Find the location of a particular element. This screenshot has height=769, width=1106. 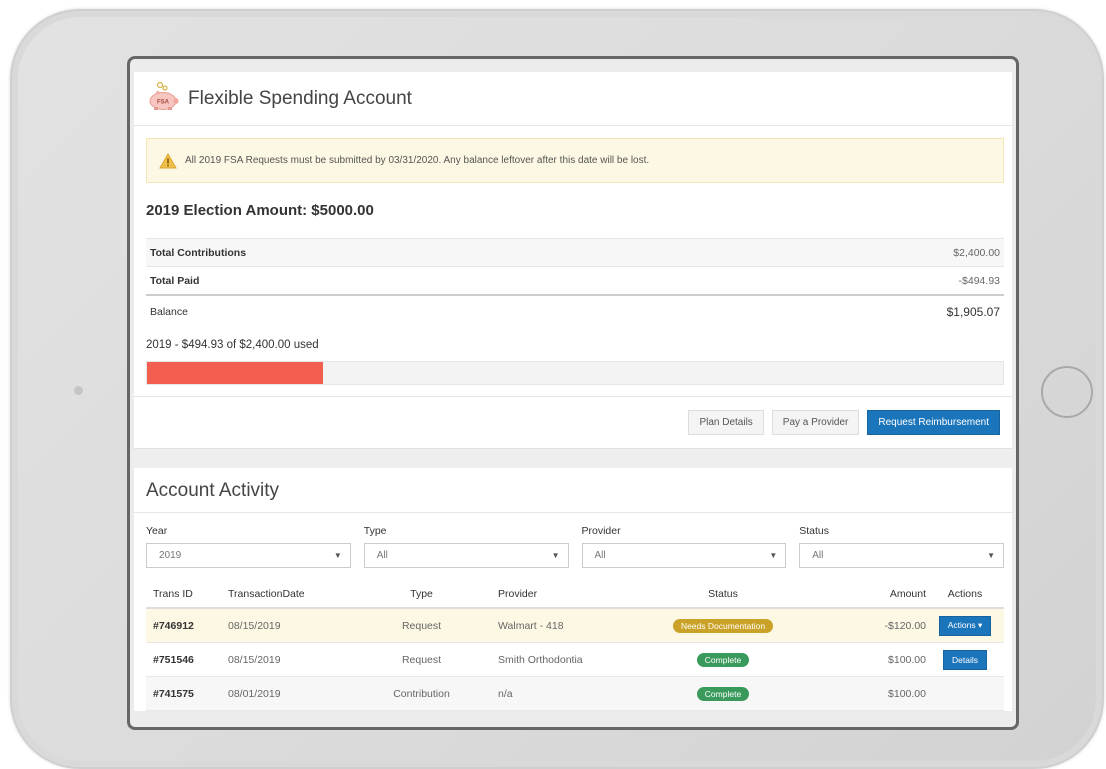

filter-status: Status All ▼ is located at coordinates (901, 546).